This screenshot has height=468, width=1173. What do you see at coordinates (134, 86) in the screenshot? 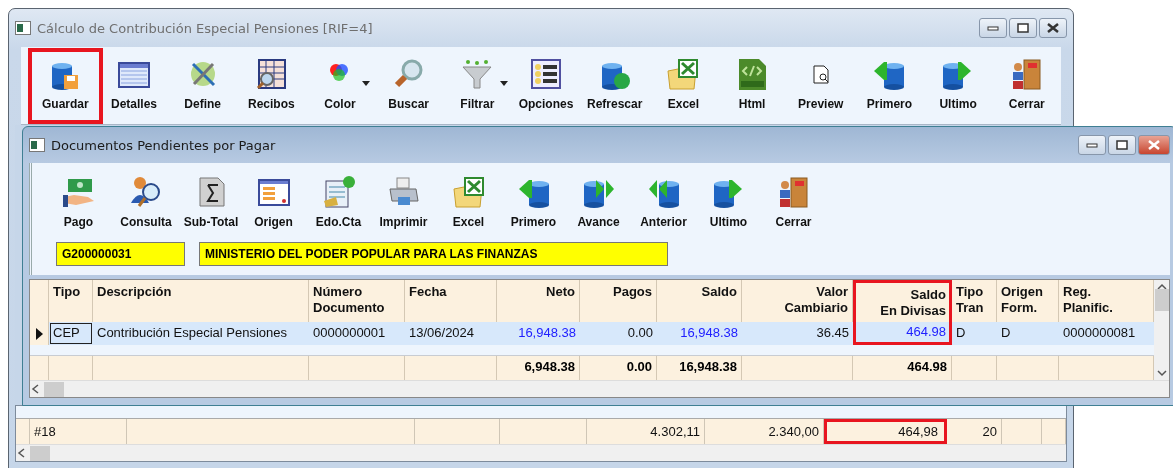
I see `toolbar-button: Detalles` at bounding box center [134, 86].